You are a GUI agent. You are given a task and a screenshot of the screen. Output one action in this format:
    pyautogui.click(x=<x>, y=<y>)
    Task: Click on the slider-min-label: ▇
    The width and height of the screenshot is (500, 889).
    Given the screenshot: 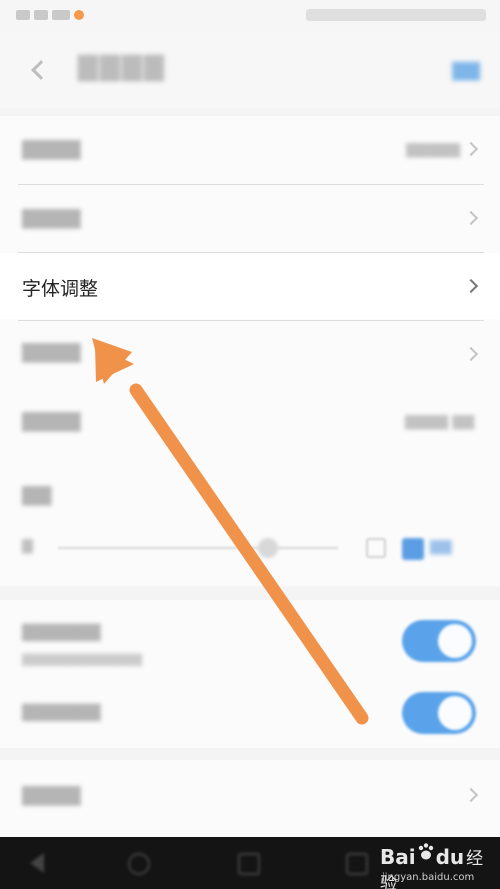 What is the action you would take?
    pyautogui.click(x=27, y=546)
    